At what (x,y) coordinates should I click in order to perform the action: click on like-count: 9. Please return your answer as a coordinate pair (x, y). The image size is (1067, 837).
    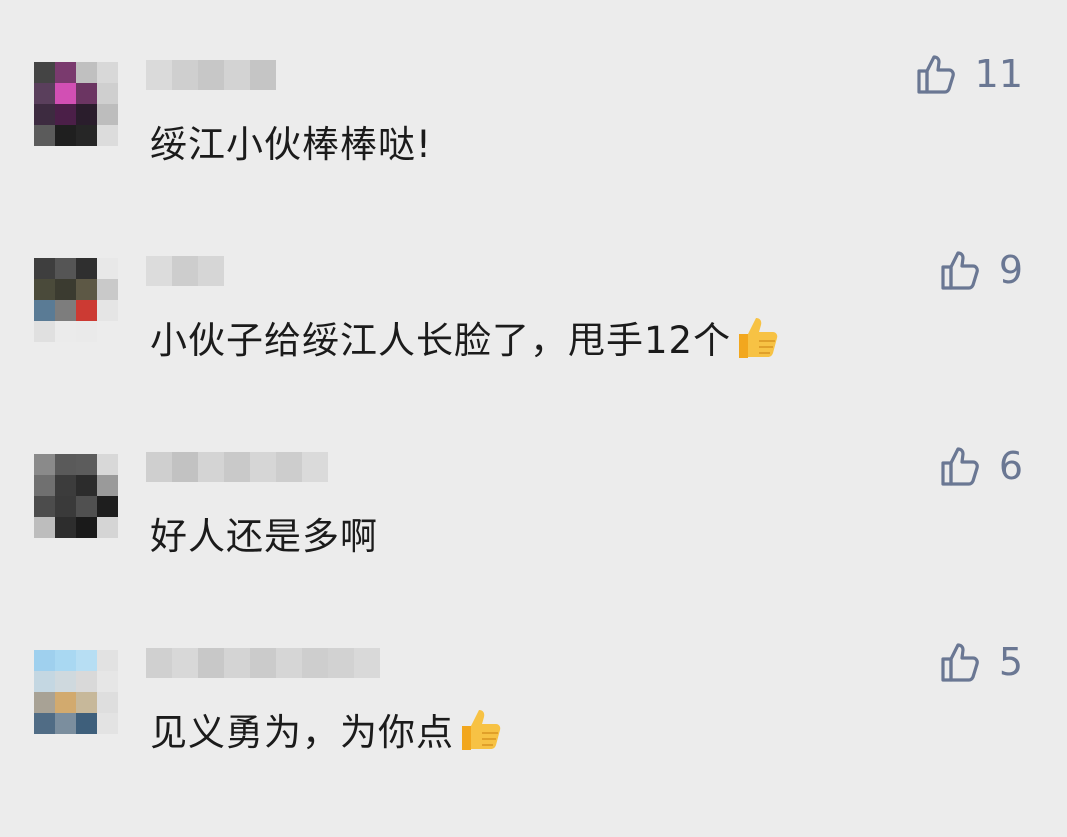
    Looking at the image, I should click on (1010, 270).